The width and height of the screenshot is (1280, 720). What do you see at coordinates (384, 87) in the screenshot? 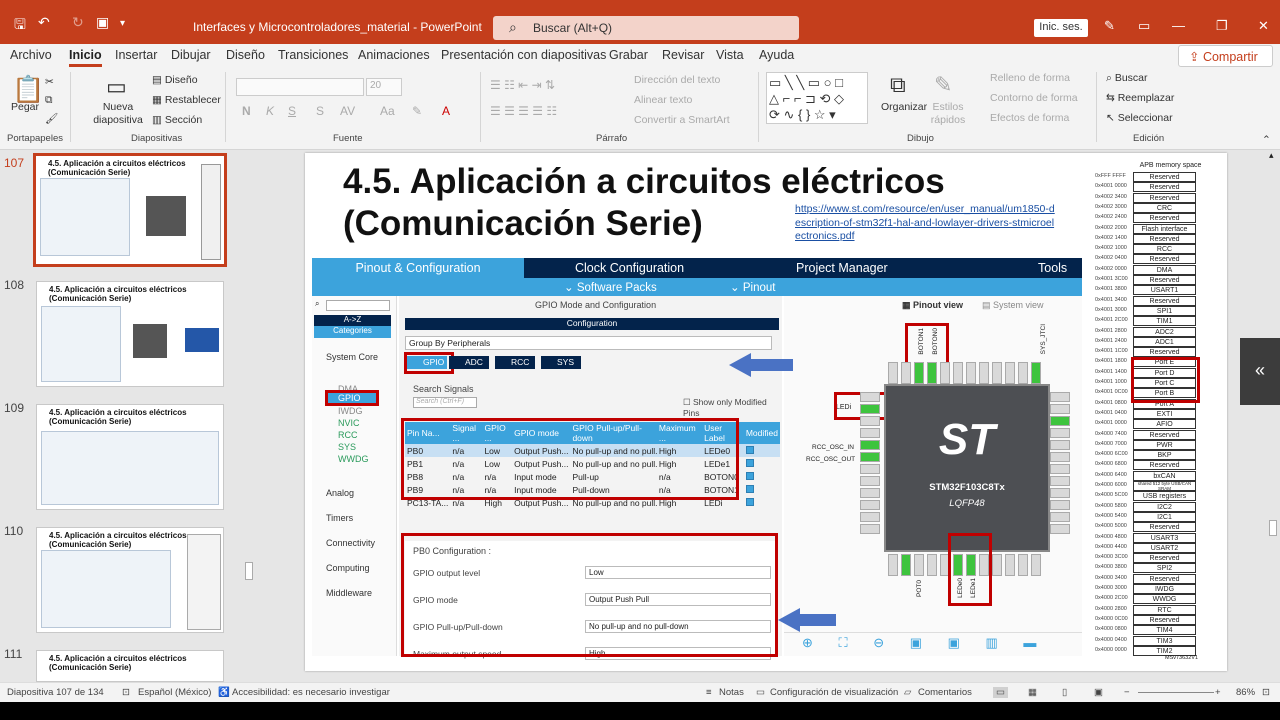
I see `font-size-combo: 20` at bounding box center [384, 87].